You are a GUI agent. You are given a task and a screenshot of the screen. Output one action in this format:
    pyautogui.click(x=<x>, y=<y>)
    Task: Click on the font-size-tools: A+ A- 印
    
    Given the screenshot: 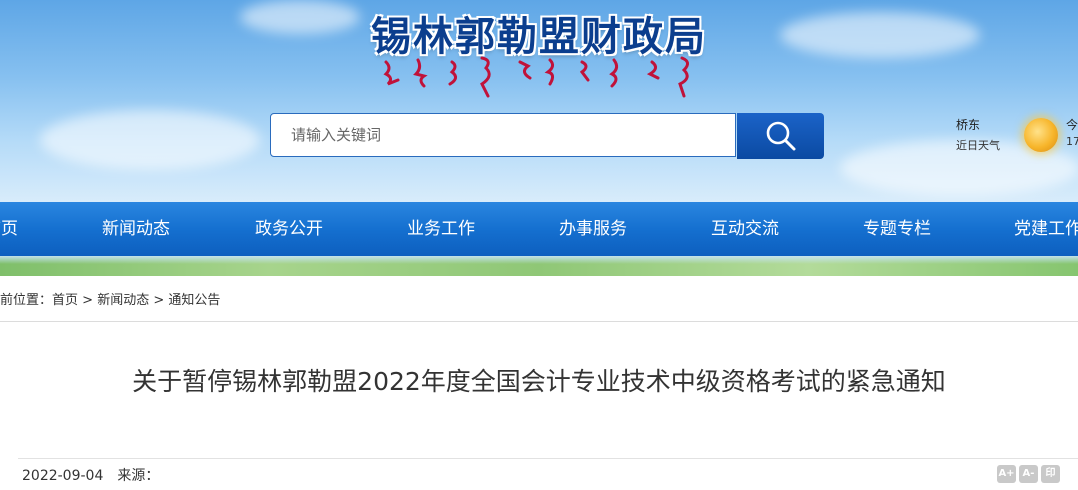 What is the action you would take?
    pyautogui.click(x=1028, y=474)
    